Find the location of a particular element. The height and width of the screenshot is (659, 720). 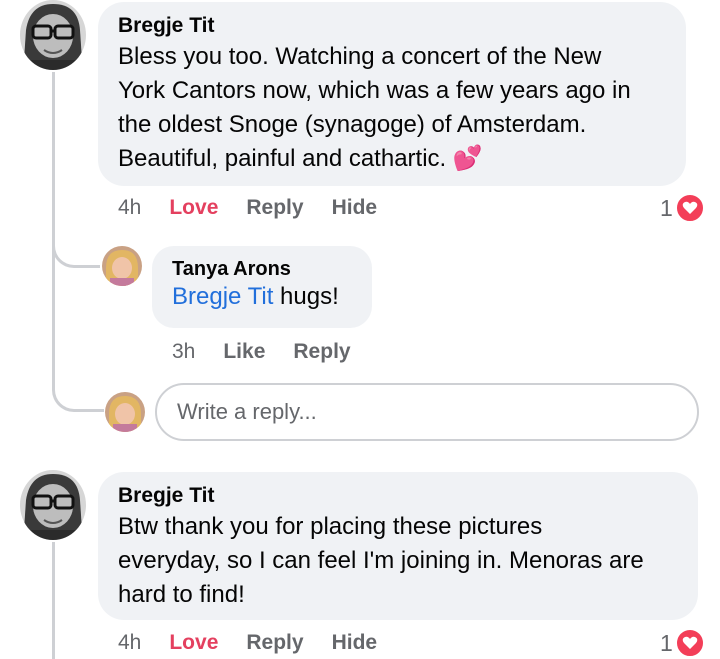

user-avatar-image is located at coordinates (125, 412).